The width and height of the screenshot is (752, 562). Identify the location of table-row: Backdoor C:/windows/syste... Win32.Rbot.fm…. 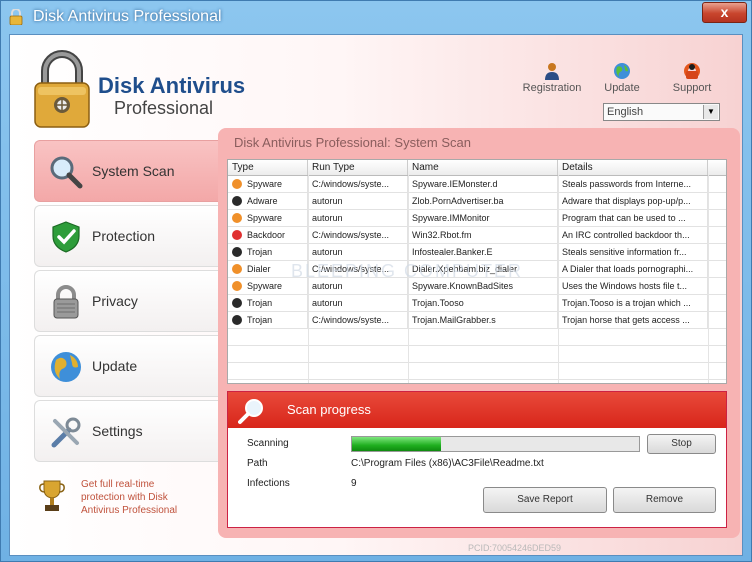
(477, 235).